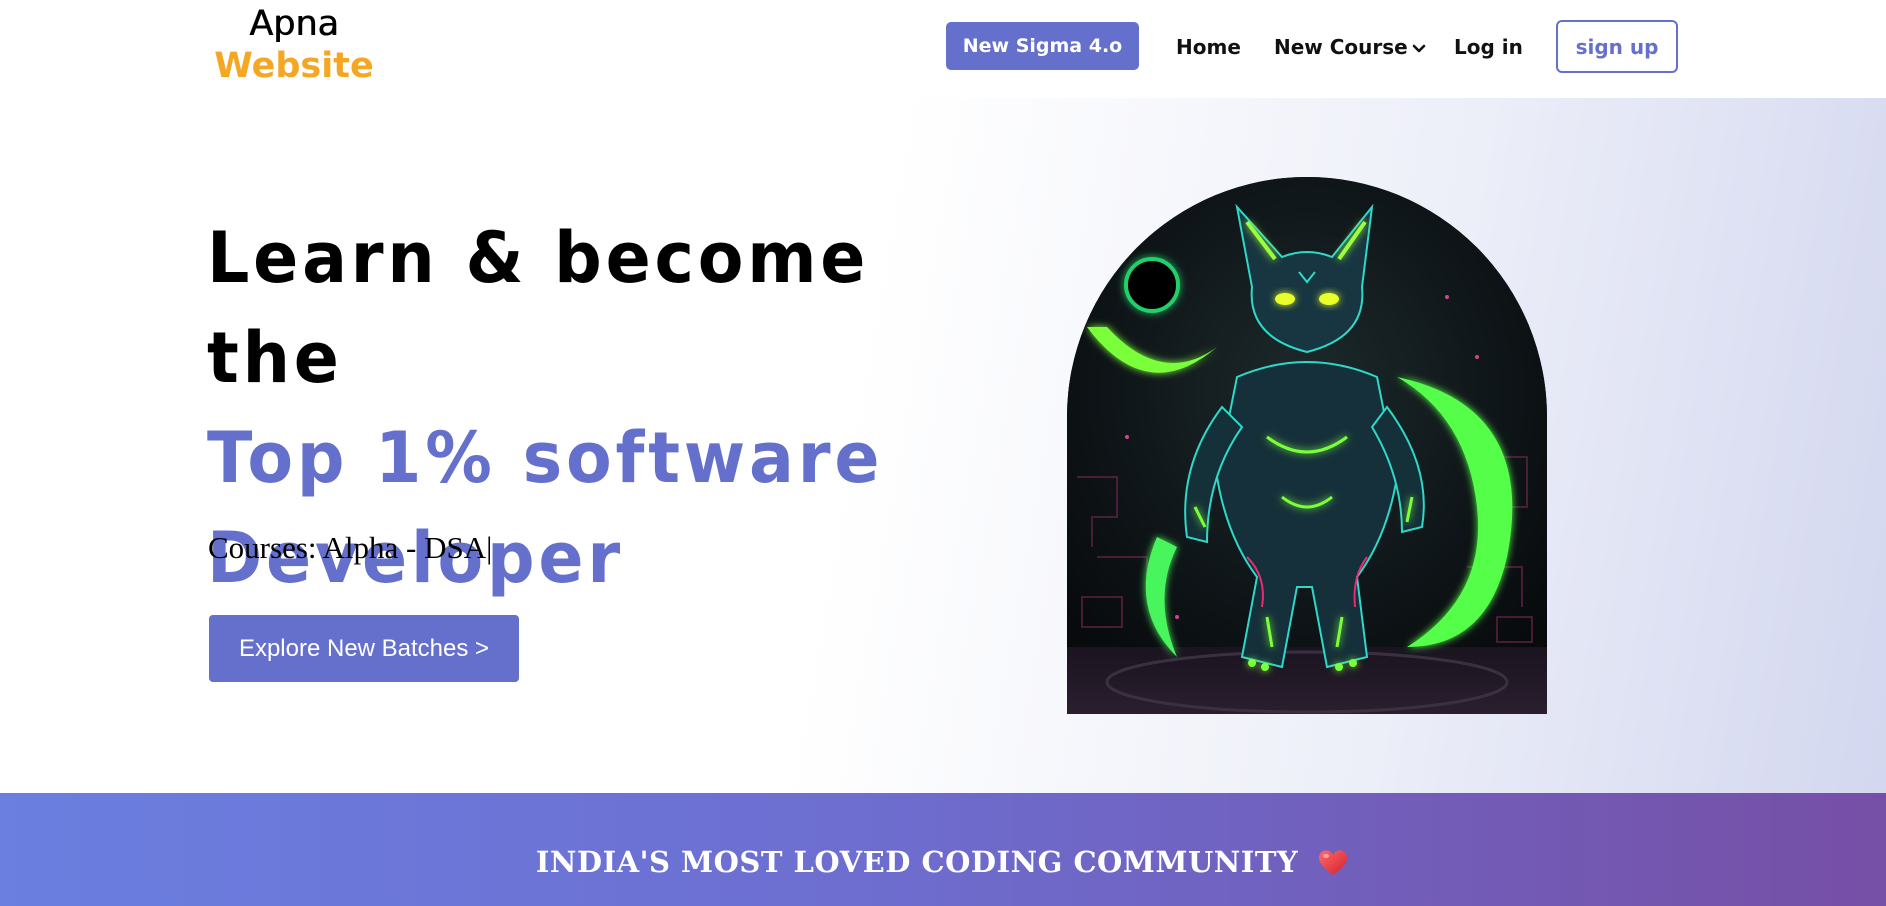 The width and height of the screenshot is (1886, 906). What do you see at coordinates (294, 66) in the screenshot?
I see `brand-logo-line2: Website` at bounding box center [294, 66].